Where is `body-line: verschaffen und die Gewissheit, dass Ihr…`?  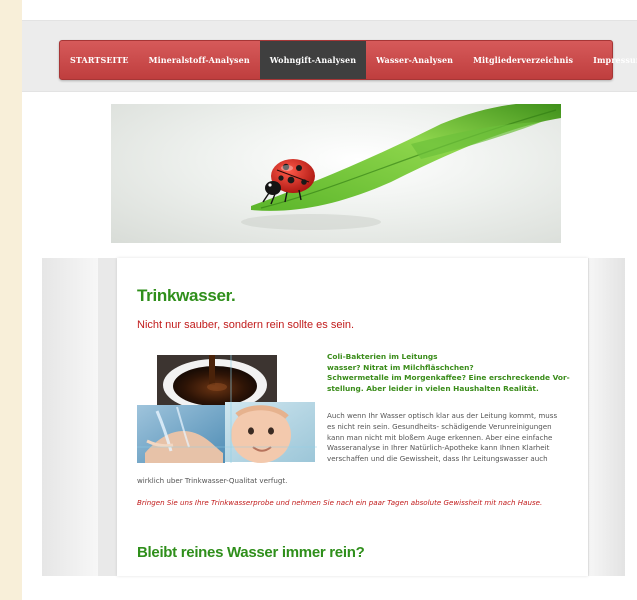
body-line: verschaffen und die Gewissheit, dass Ihr… is located at coordinates (437, 459).